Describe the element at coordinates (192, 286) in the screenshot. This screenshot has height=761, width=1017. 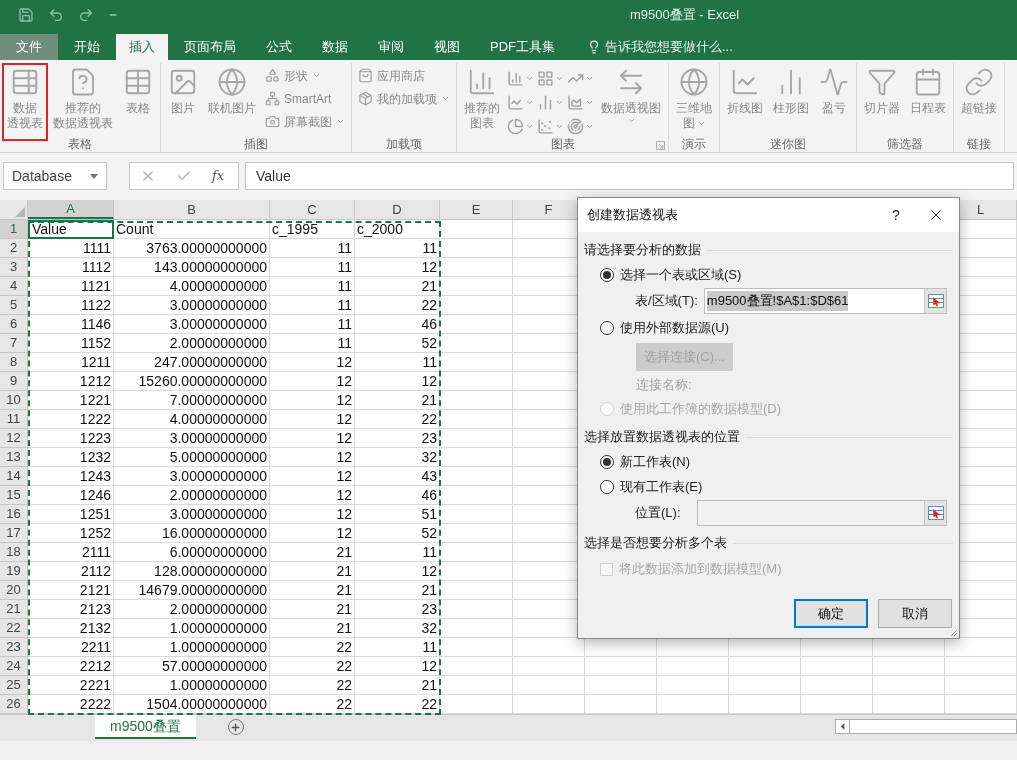
I see `table-cell: 4.00000000000` at that location.